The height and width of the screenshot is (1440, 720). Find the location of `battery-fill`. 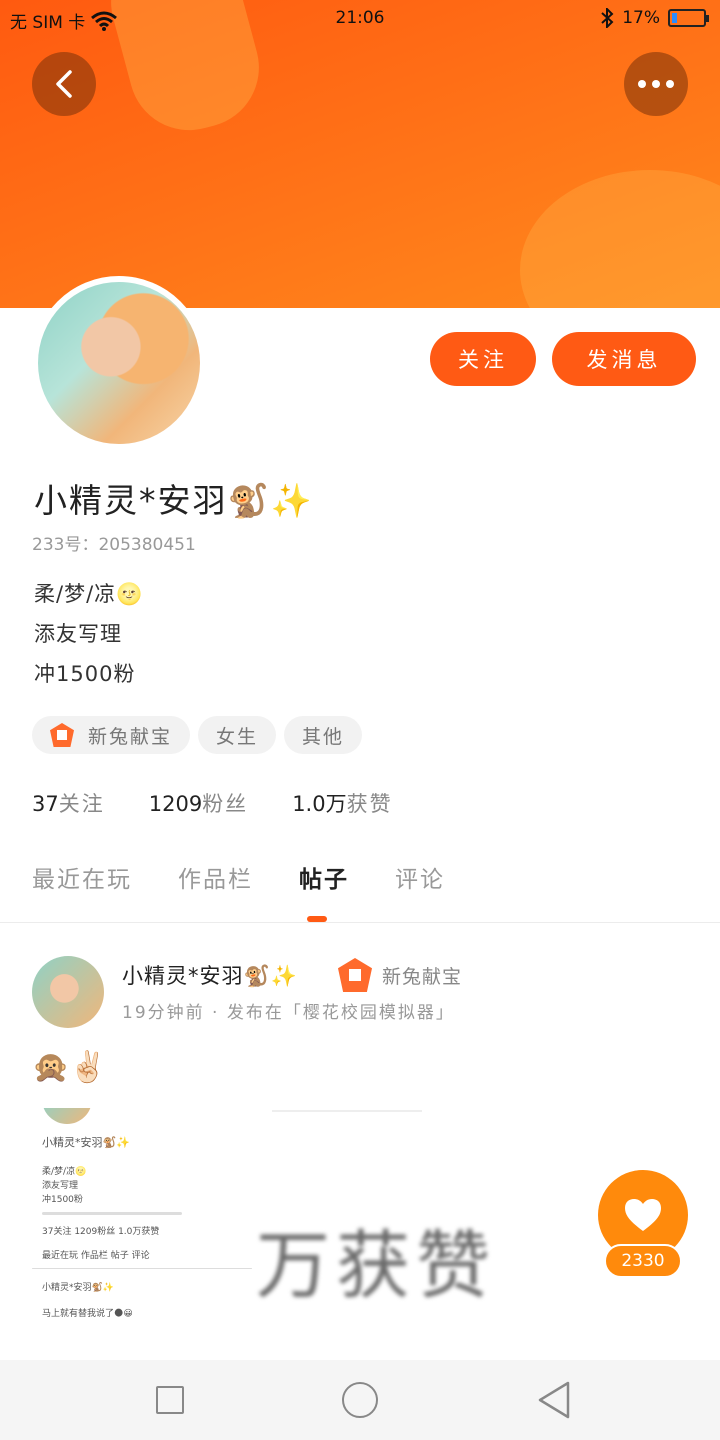

battery-fill is located at coordinates (674, 18).